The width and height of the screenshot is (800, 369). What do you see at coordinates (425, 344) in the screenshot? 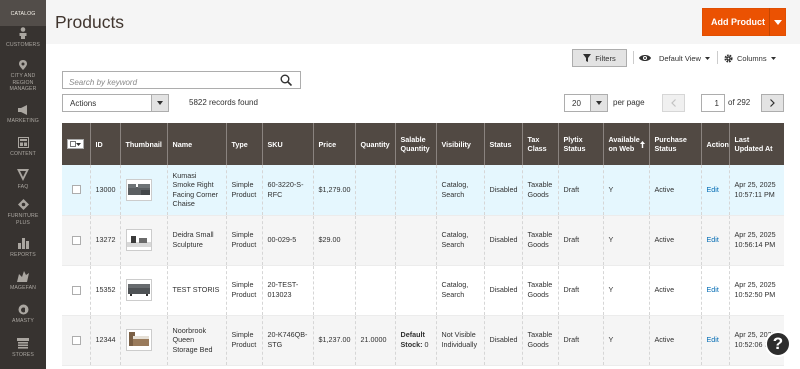
I see `salable-stock-value: 0` at bounding box center [425, 344].